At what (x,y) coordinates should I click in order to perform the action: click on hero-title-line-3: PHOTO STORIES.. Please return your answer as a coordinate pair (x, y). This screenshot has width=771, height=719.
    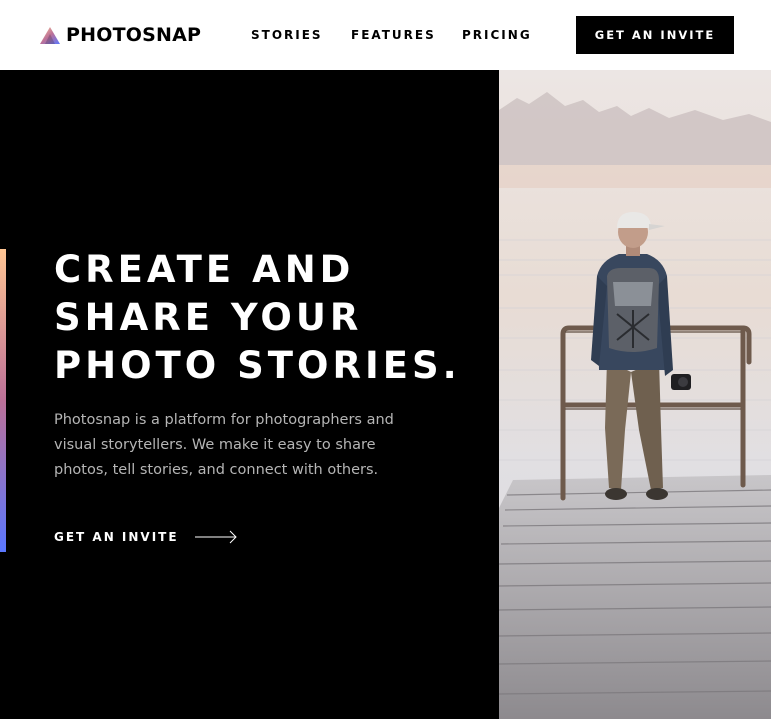
    Looking at the image, I should click on (257, 365).